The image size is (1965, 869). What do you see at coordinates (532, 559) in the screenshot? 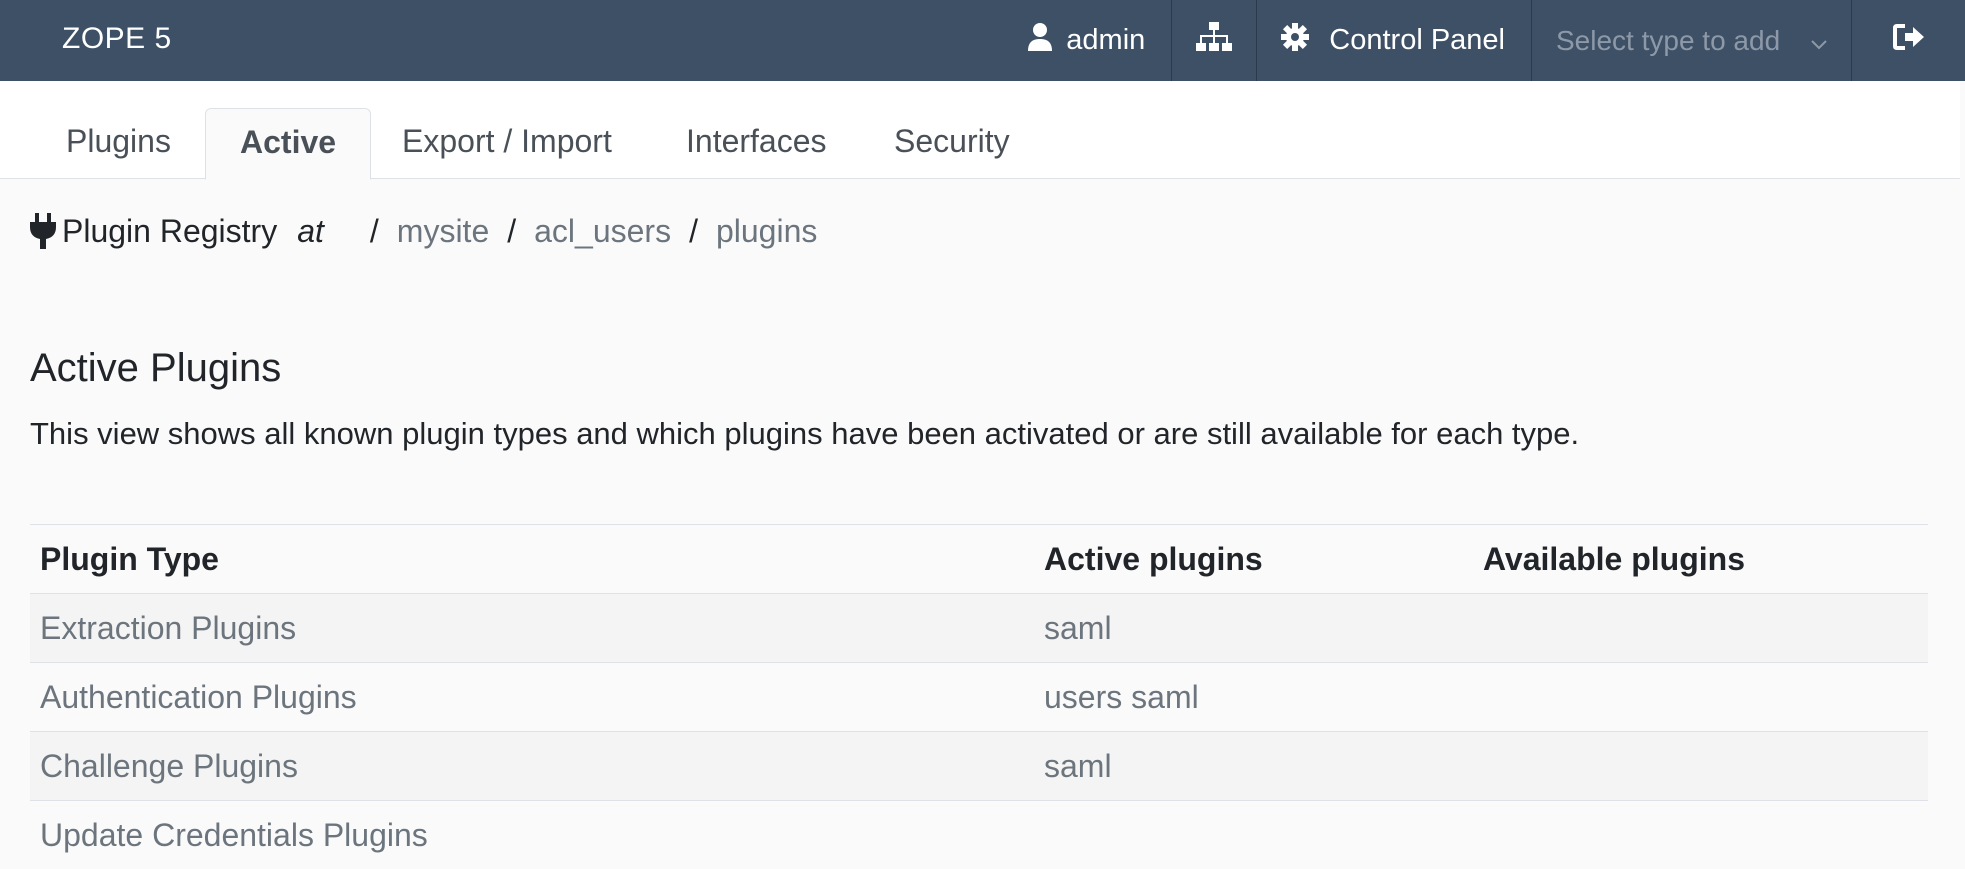
I see `column-header-plugin-type: Plugin Type` at bounding box center [532, 559].